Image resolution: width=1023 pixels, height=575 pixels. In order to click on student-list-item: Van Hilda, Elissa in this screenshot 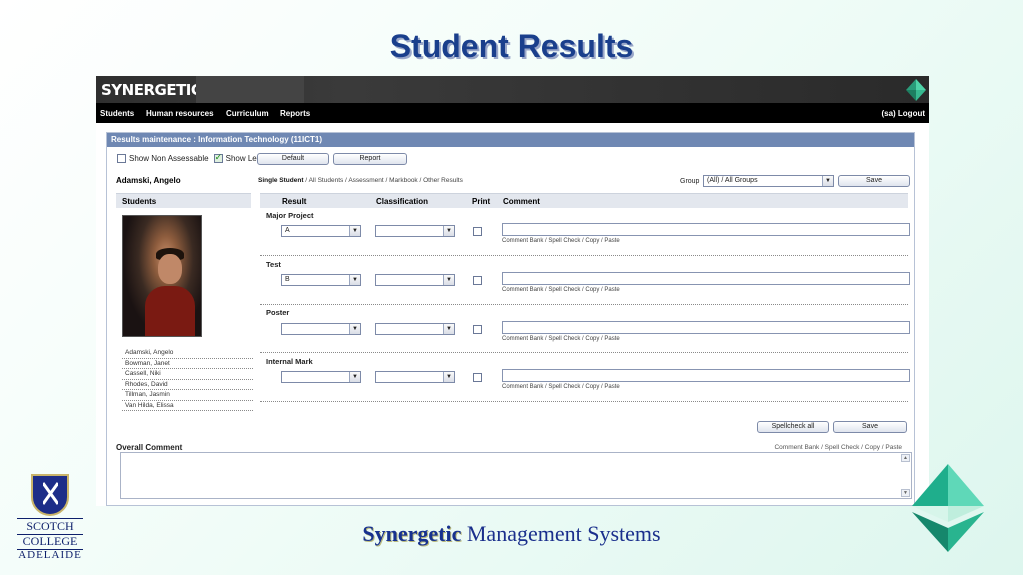, I will do `click(187, 406)`.